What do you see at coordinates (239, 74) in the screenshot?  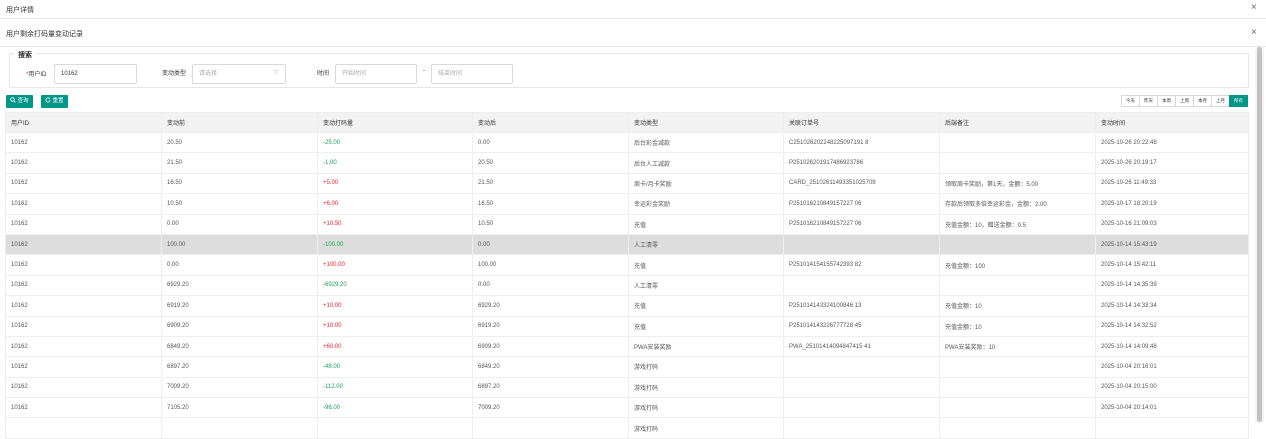 I see `change-type-select: 请选择` at bounding box center [239, 74].